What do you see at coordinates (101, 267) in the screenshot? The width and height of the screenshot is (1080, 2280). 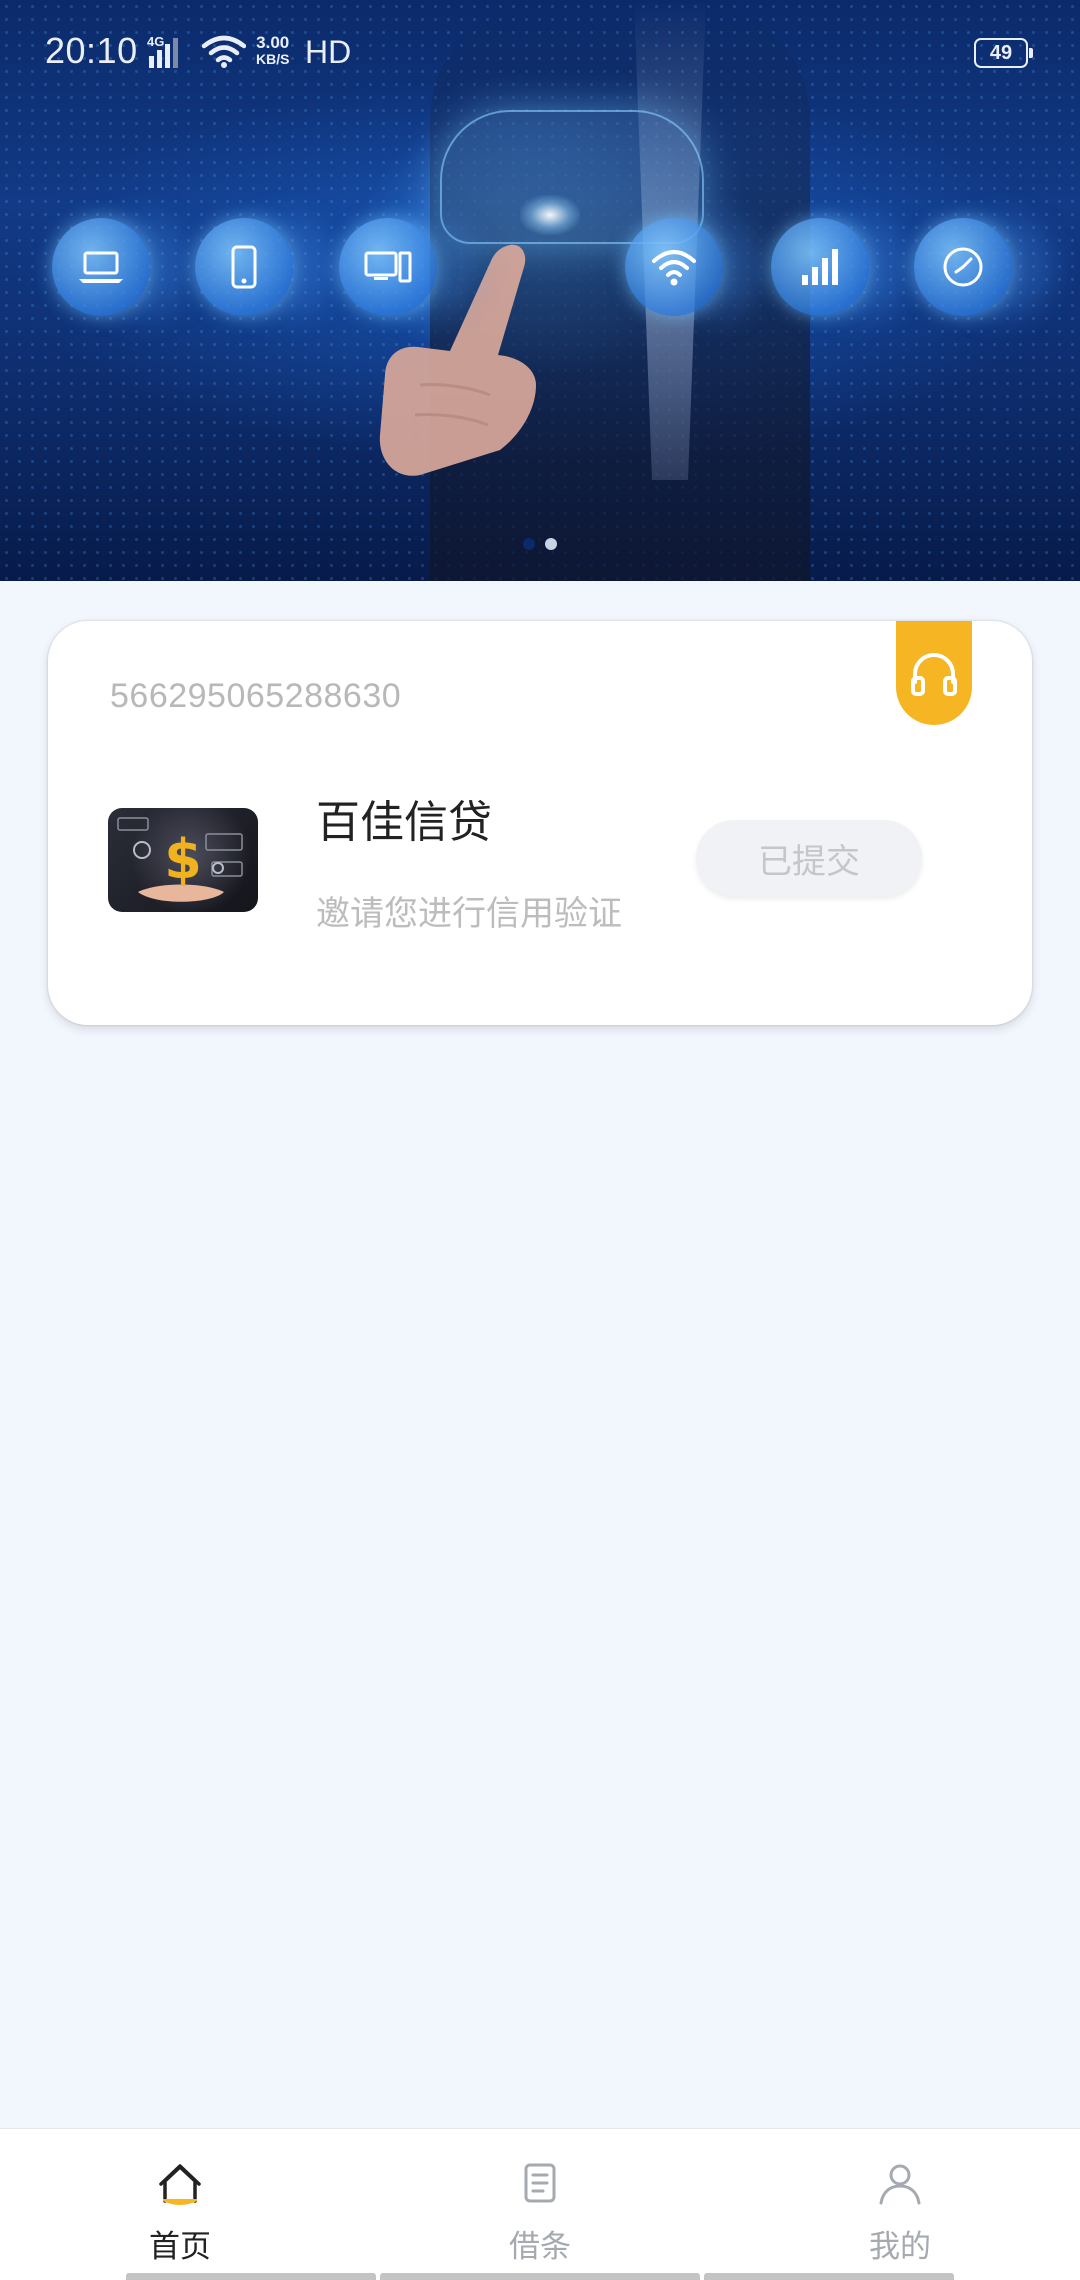 I see `laptop-icon` at bounding box center [101, 267].